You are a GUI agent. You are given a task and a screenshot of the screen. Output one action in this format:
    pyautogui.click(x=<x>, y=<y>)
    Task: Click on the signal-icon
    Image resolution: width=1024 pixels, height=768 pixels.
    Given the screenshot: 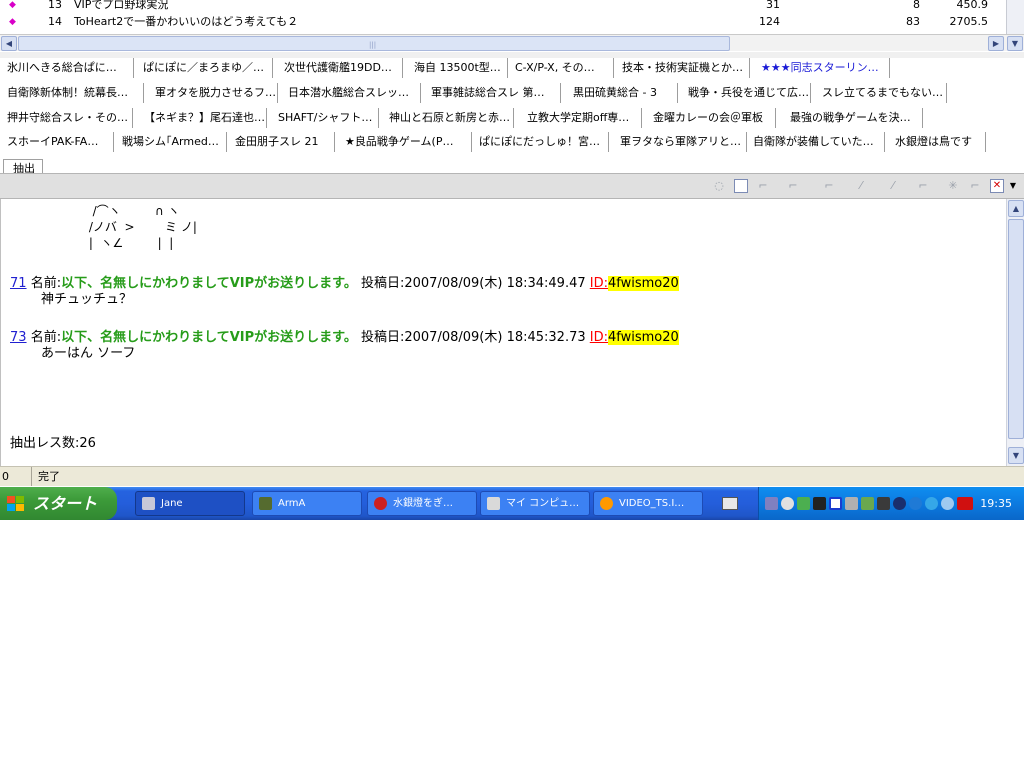 What is the action you would take?
    pyautogui.click(x=819, y=503)
    